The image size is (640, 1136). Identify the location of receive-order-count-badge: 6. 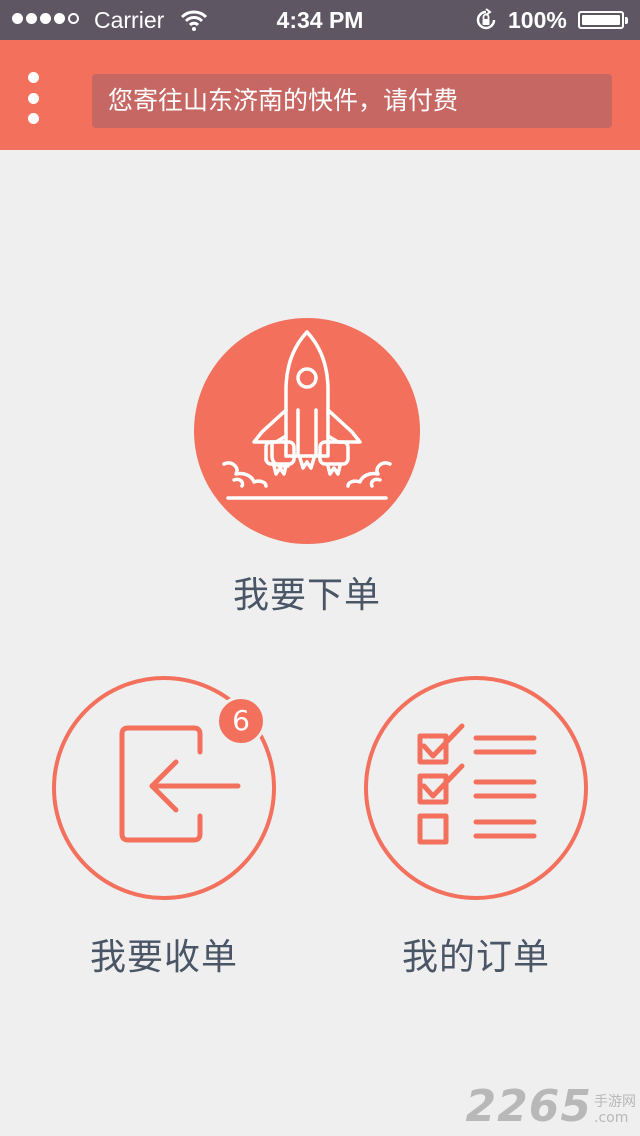
(241, 721).